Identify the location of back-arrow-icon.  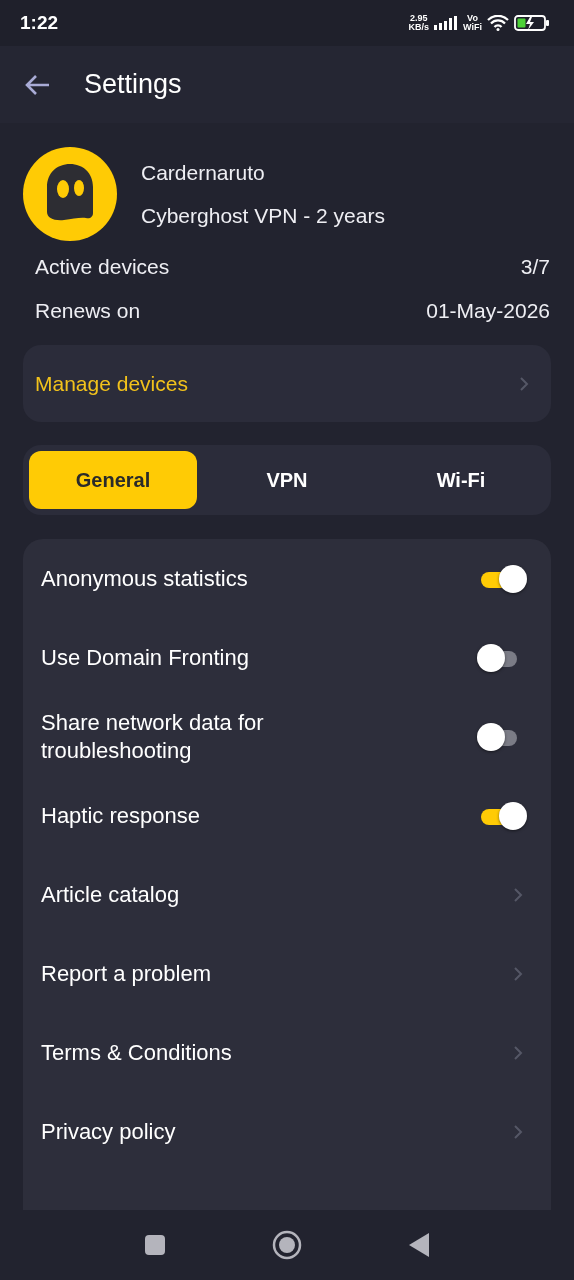
(37, 84).